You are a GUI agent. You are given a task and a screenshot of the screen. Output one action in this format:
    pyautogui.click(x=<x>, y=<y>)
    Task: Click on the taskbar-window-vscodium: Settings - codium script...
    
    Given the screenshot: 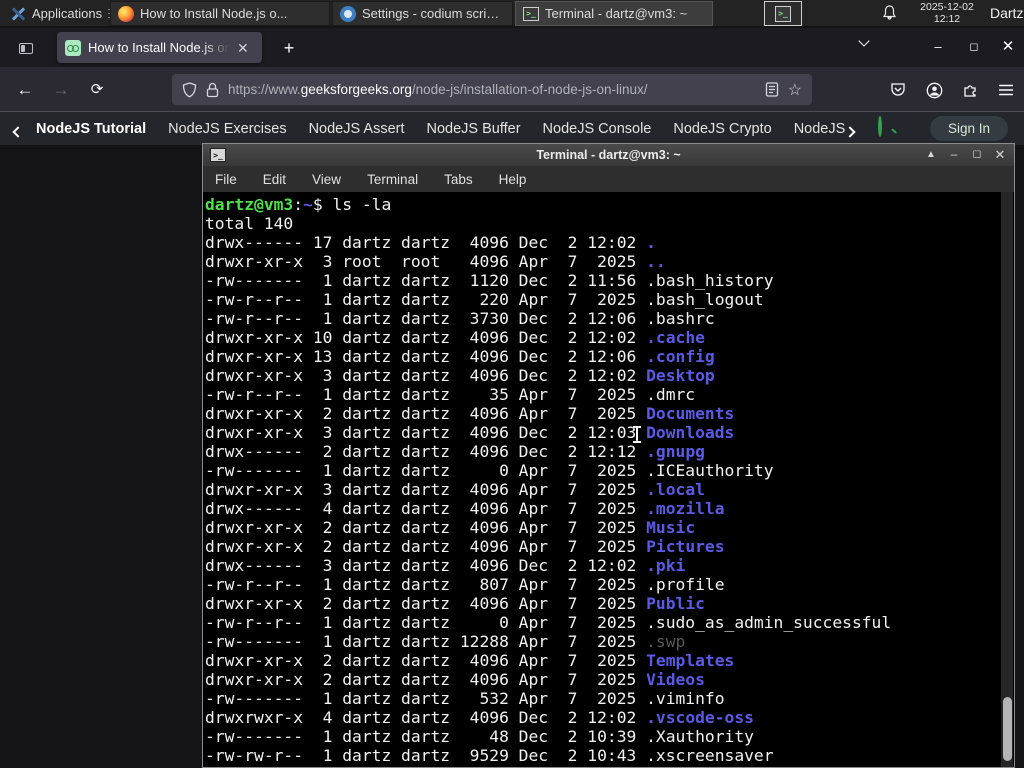 What is the action you would take?
    pyautogui.click(x=422, y=13)
    